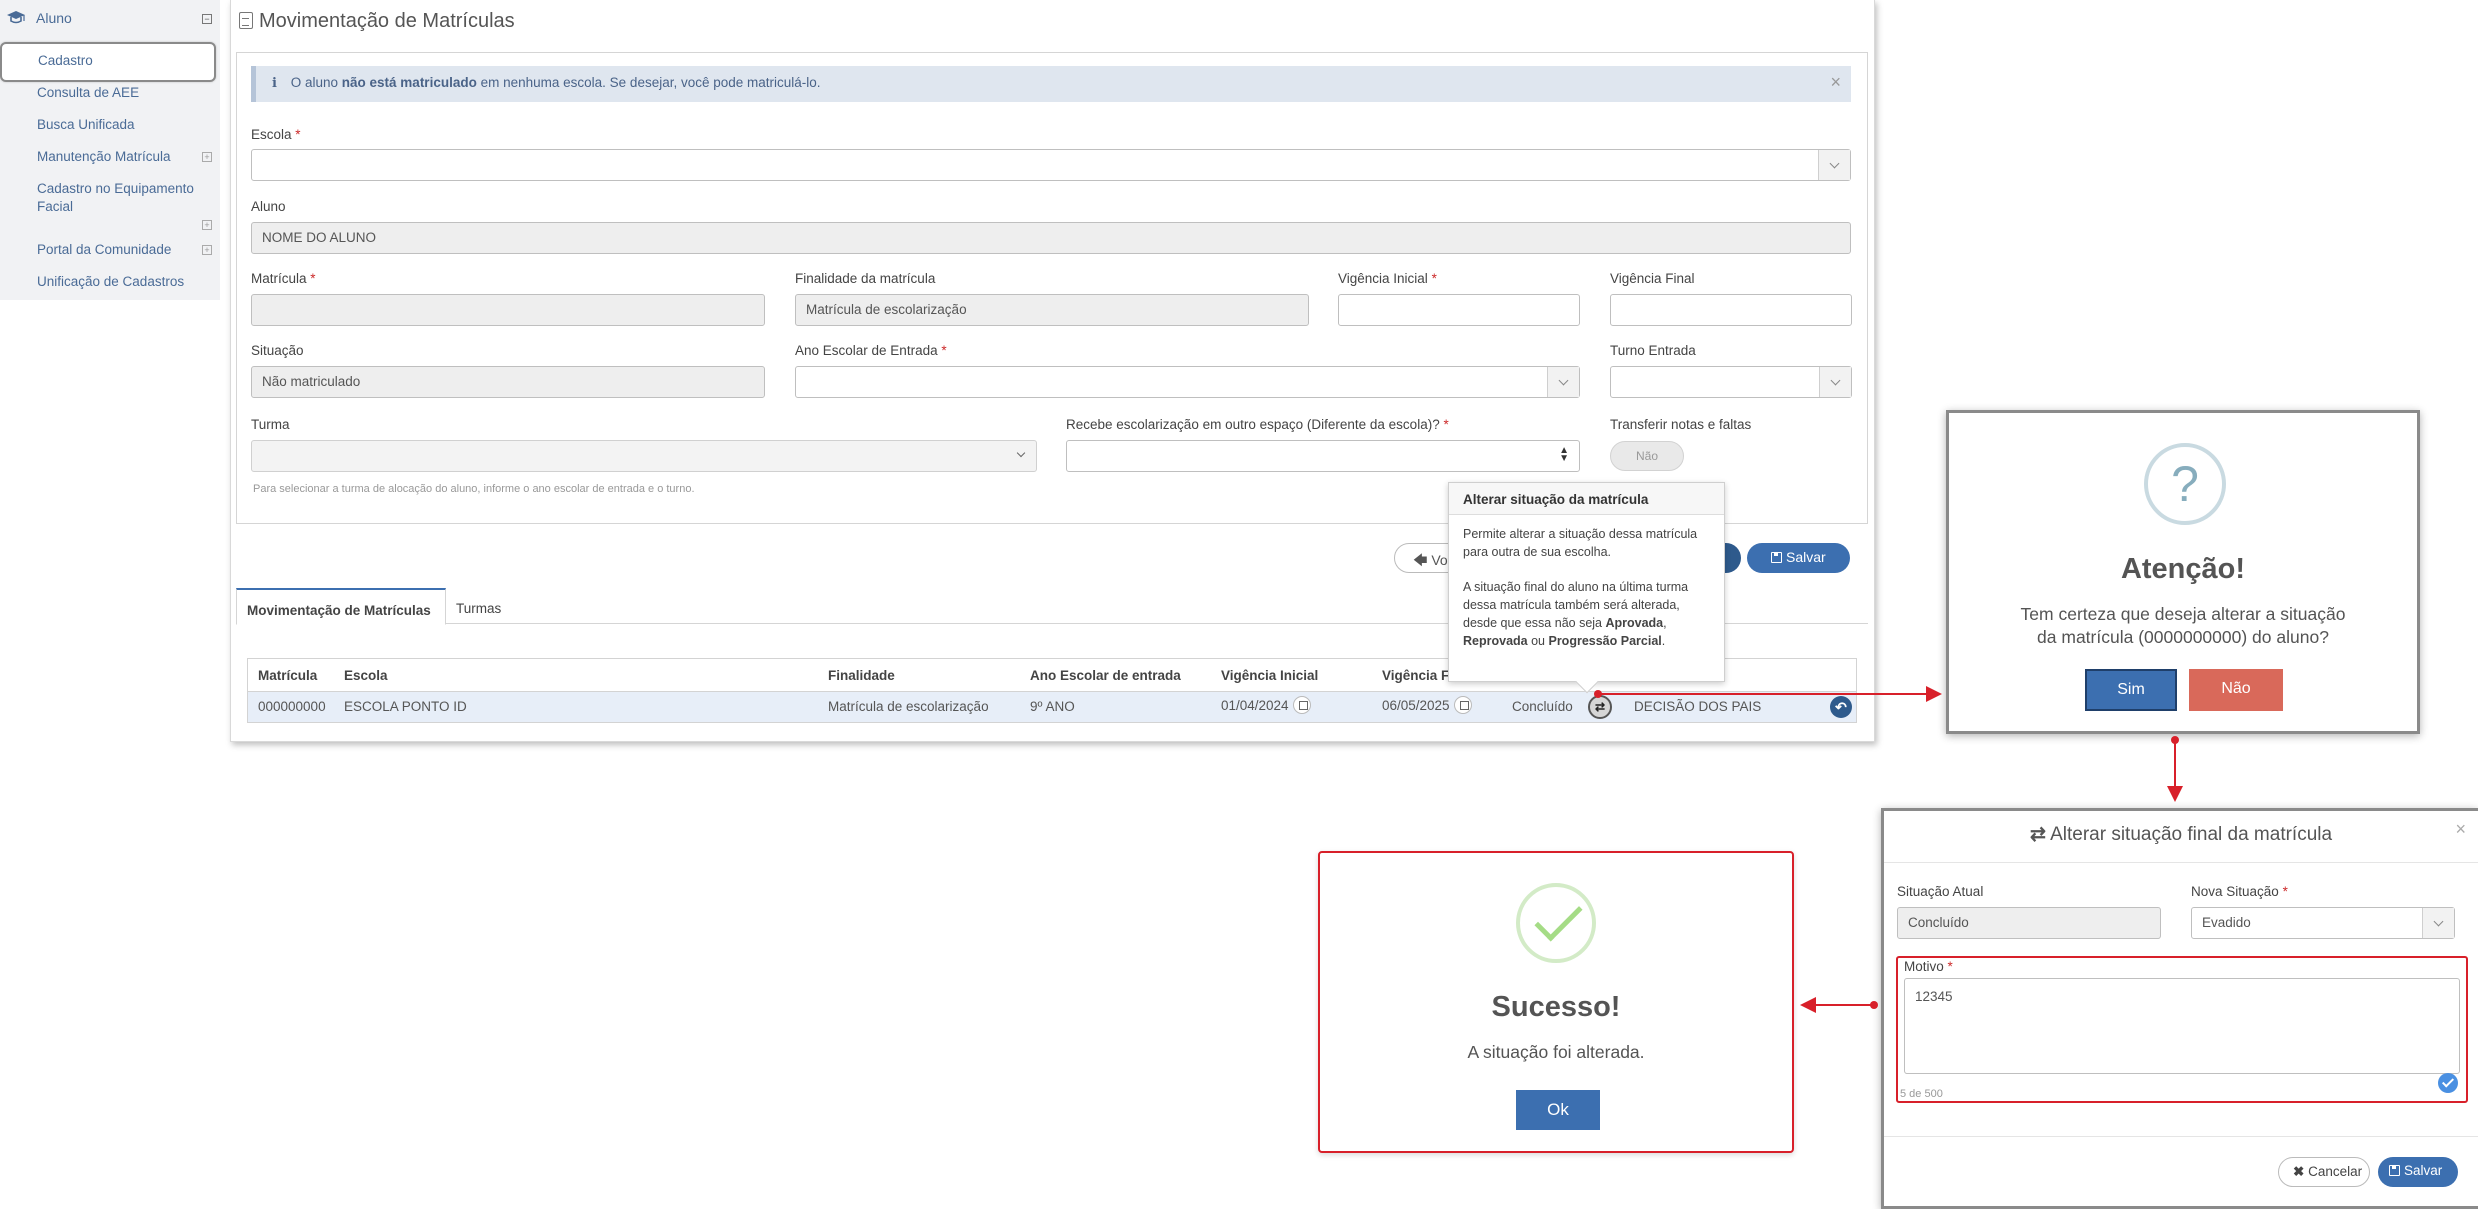  What do you see at coordinates (268, 206) in the screenshot?
I see `aluno-label: Aluno` at bounding box center [268, 206].